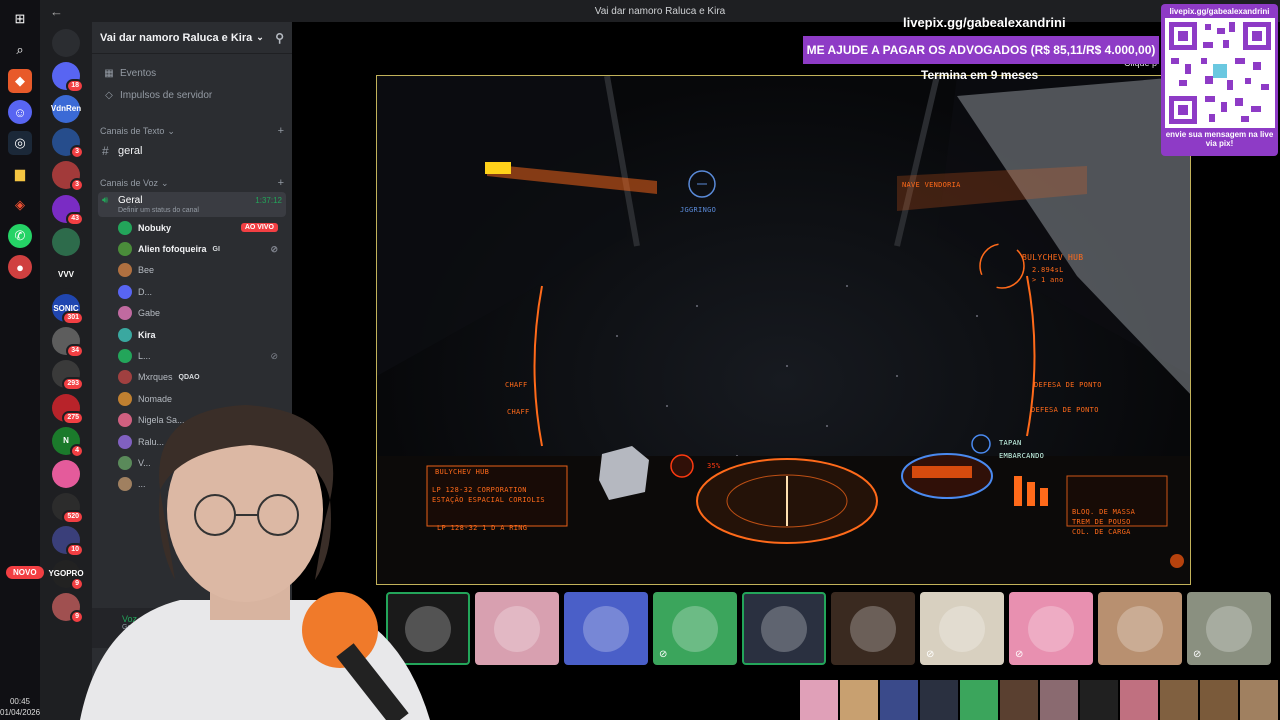 The height and width of the screenshot is (720, 1280). I want to click on voice-member: Bee, so click(192, 270).